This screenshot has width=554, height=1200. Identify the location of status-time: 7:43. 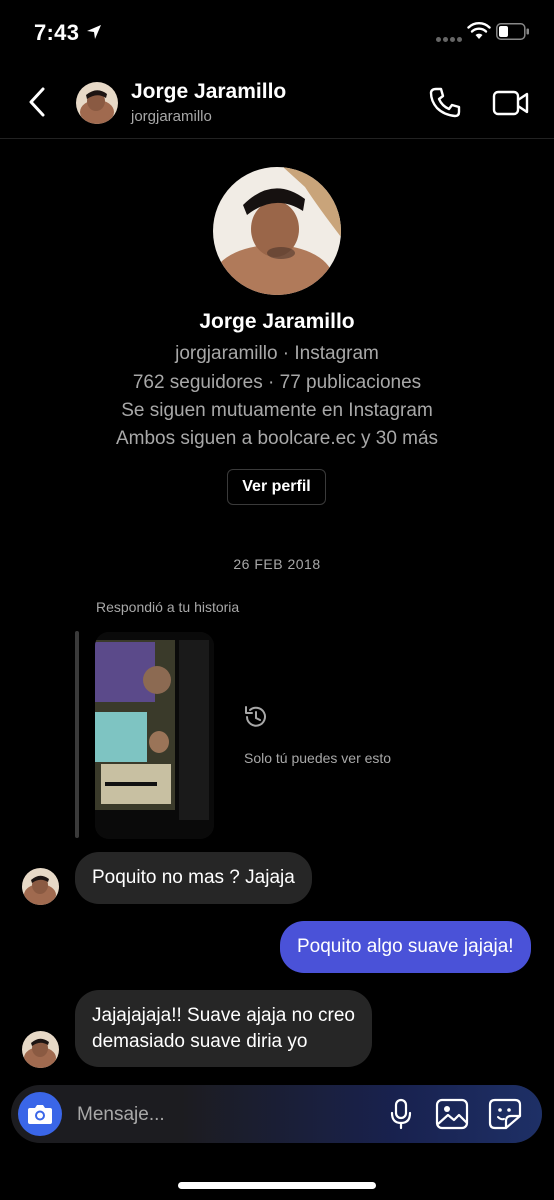
(57, 32).